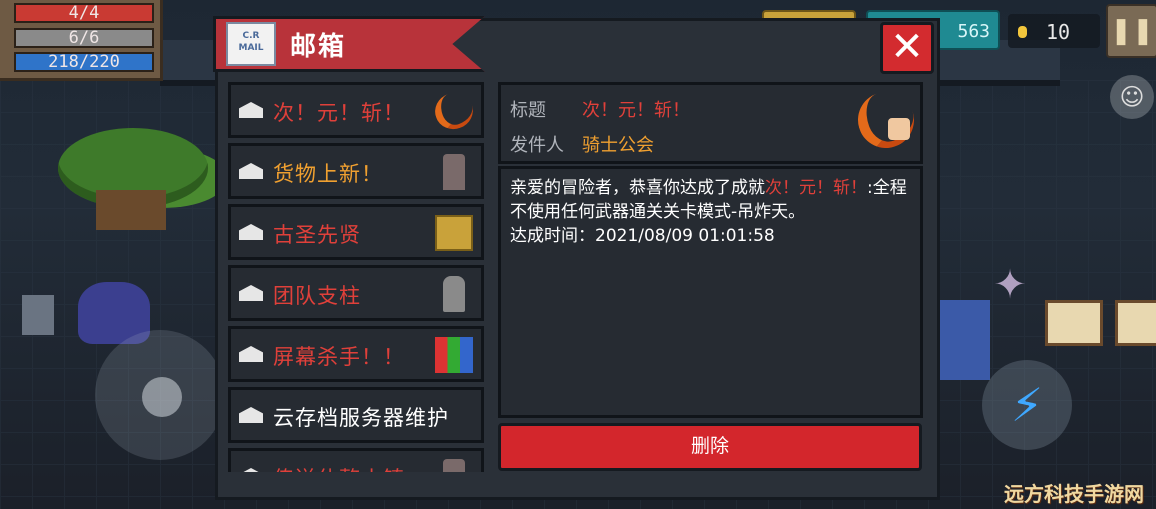  I want to click on title-label: 标题, so click(528, 110).